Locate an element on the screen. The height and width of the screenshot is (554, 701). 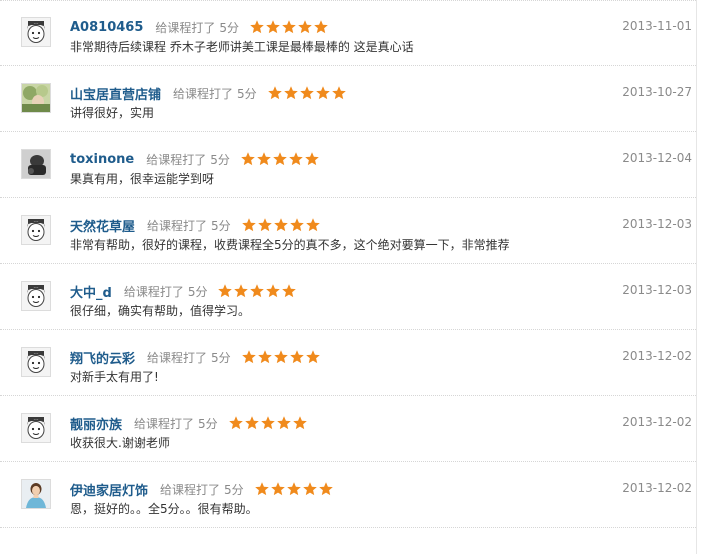
reviewer-name: 靓丽亦族 is located at coordinates (96, 423).